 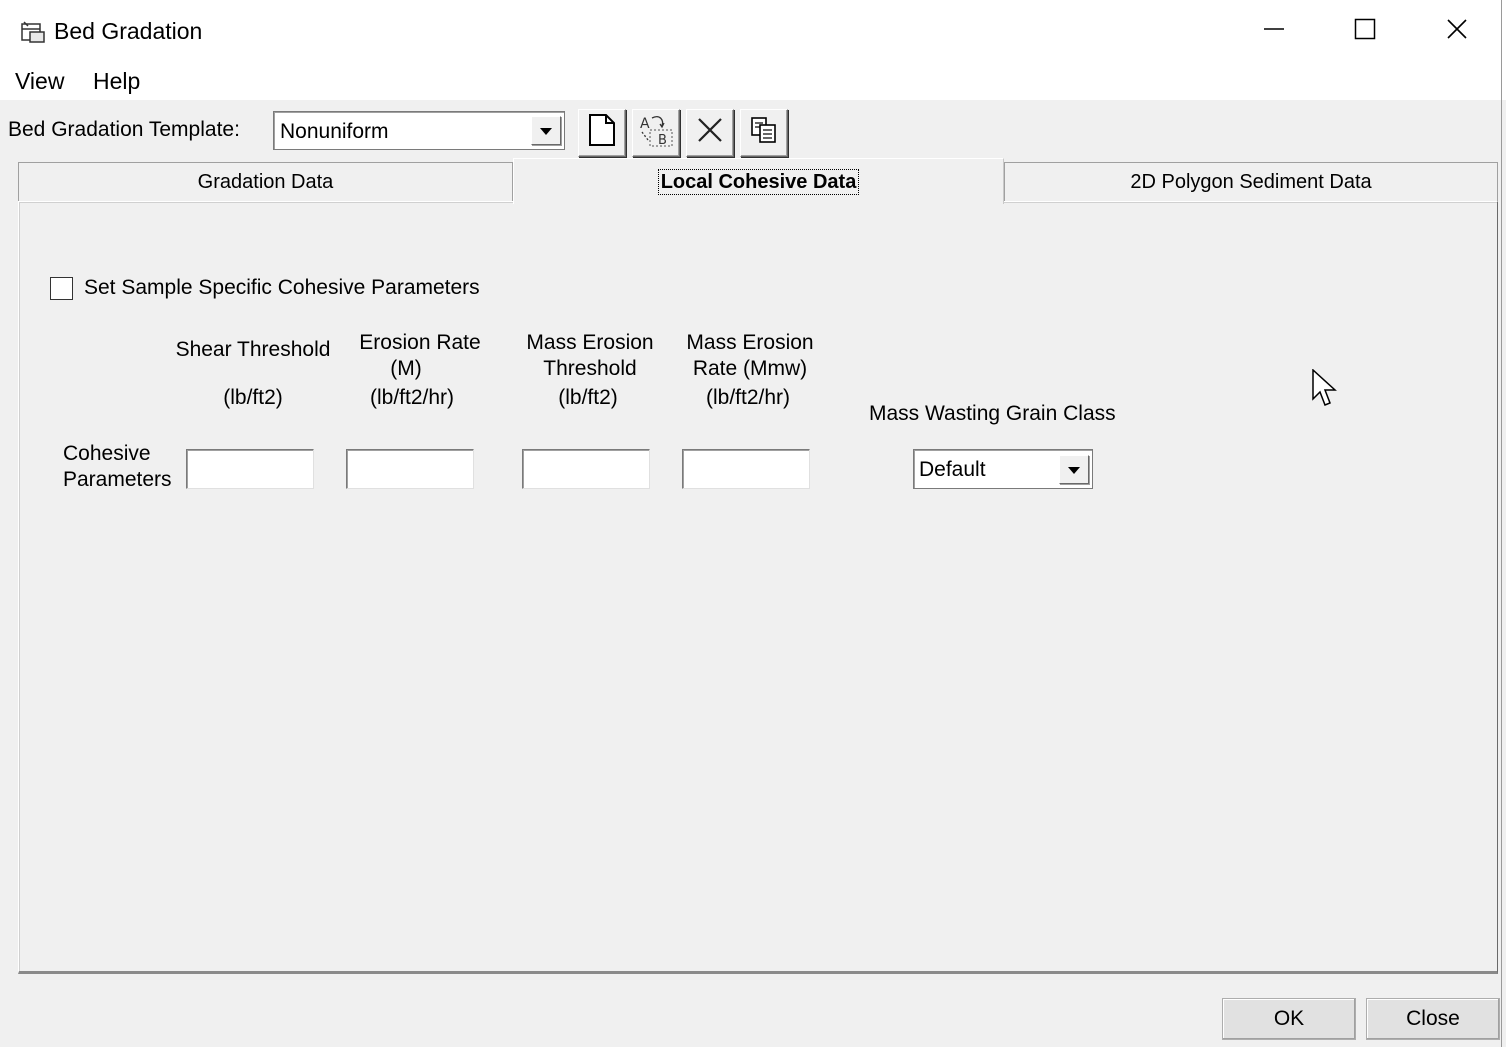 What do you see at coordinates (250, 469) in the screenshot?
I see `shear-threshold-input` at bounding box center [250, 469].